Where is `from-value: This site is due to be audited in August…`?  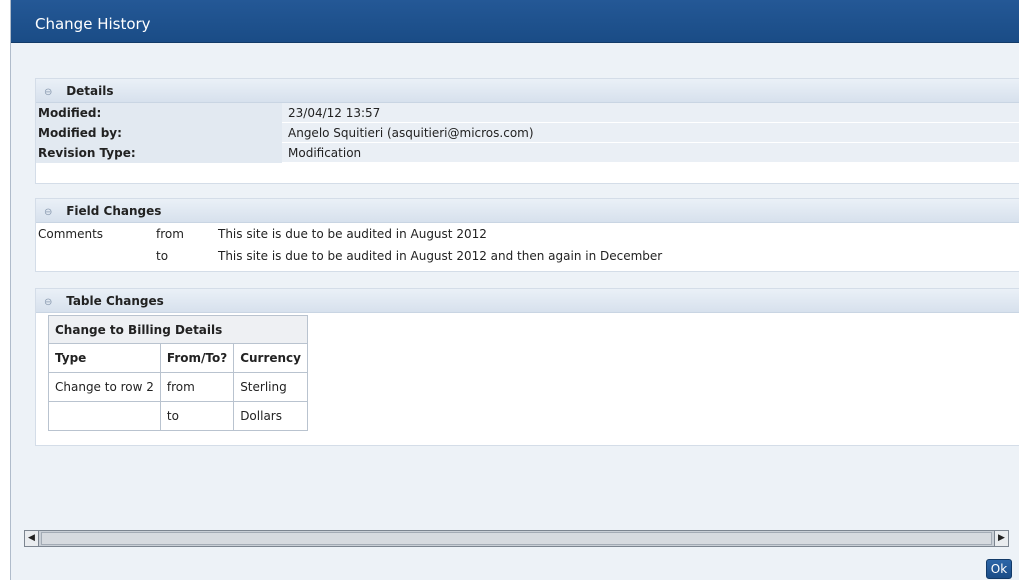 from-value: This site is due to be audited in August… is located at coordinates (352, 234).